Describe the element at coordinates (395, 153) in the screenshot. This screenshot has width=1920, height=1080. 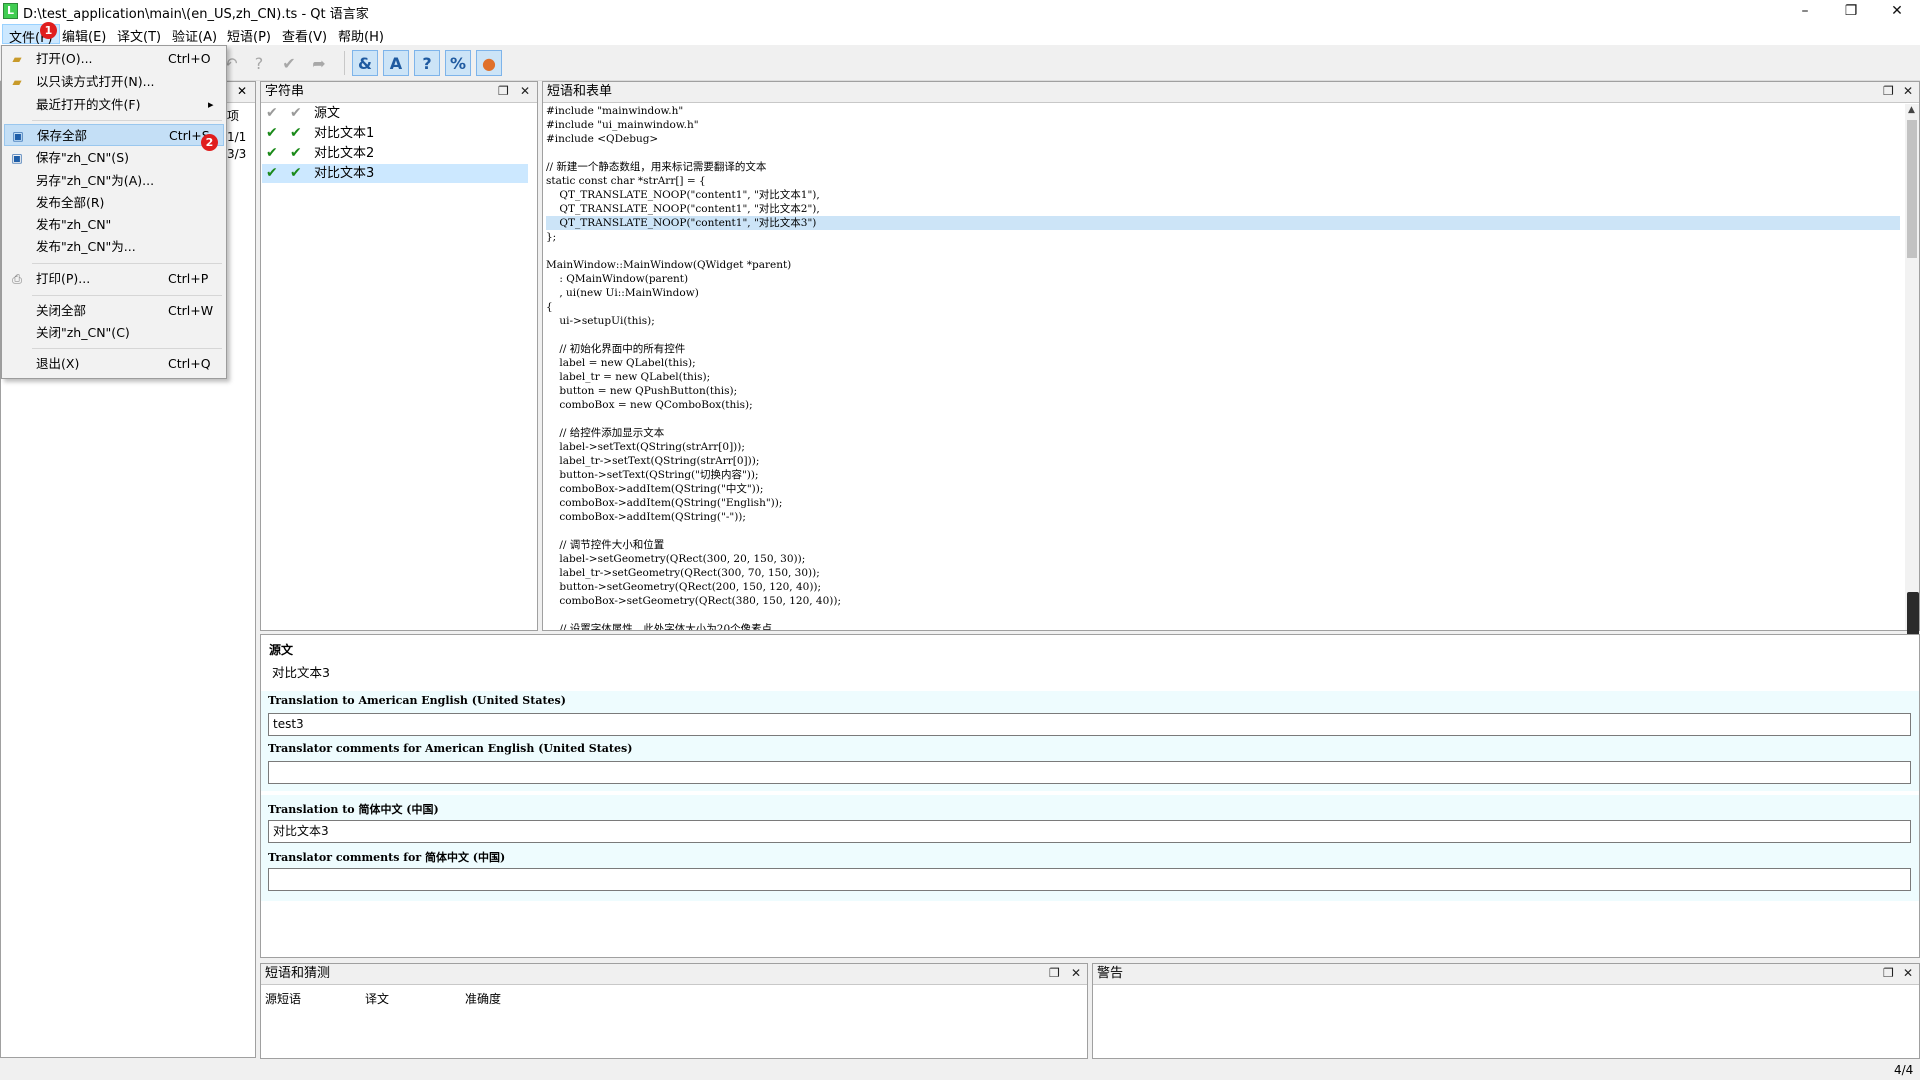
I see `string-row-2: ✔ ✔ 对比文本2` at that location.